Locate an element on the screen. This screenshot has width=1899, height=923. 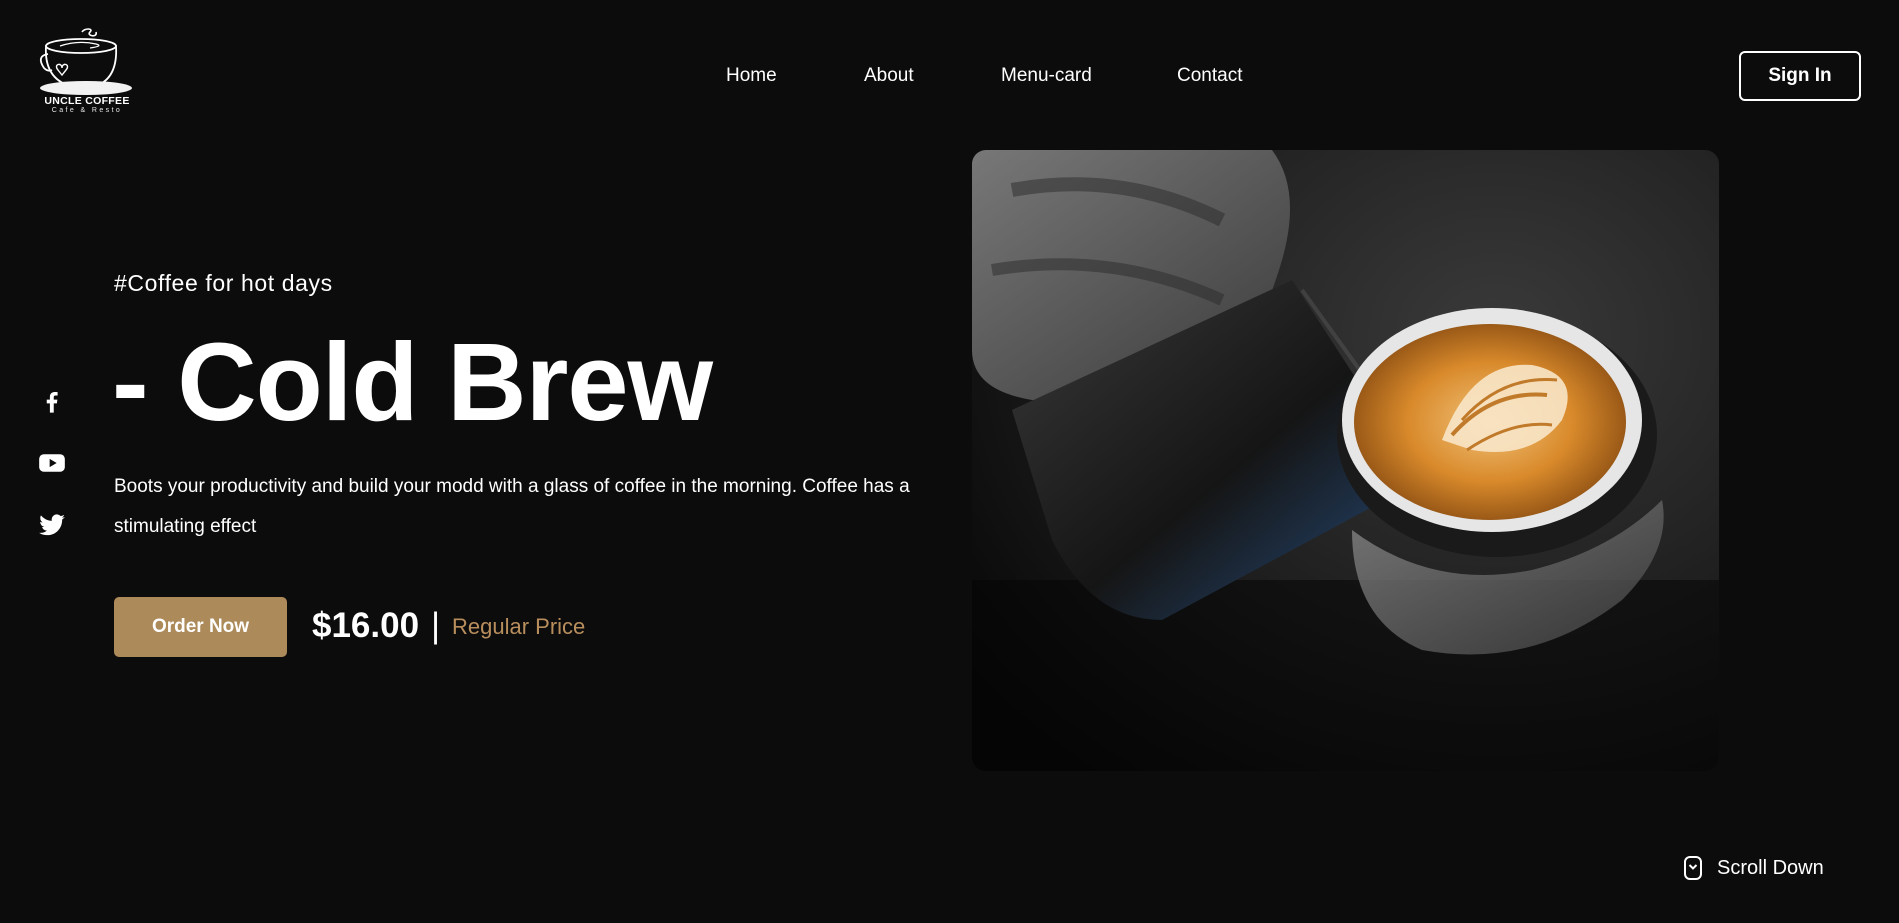
price-label: Regular Price is located at coordinates (519, 626).